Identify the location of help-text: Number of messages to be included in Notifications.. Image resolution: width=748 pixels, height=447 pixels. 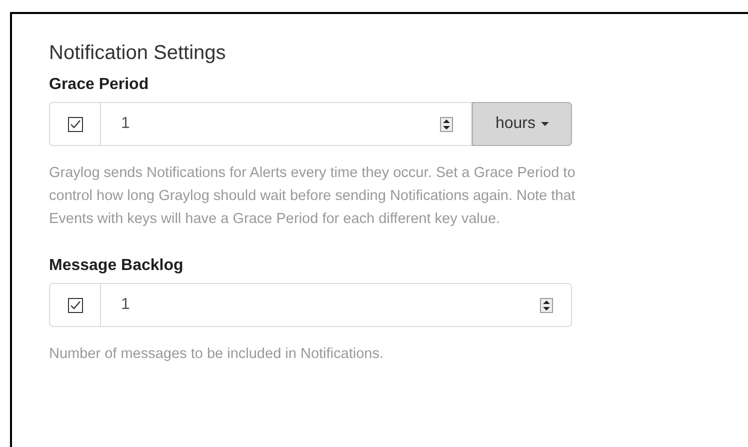
(216, 354).